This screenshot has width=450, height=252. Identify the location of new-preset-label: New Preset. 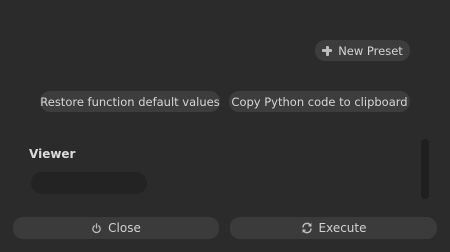
(370, 50).